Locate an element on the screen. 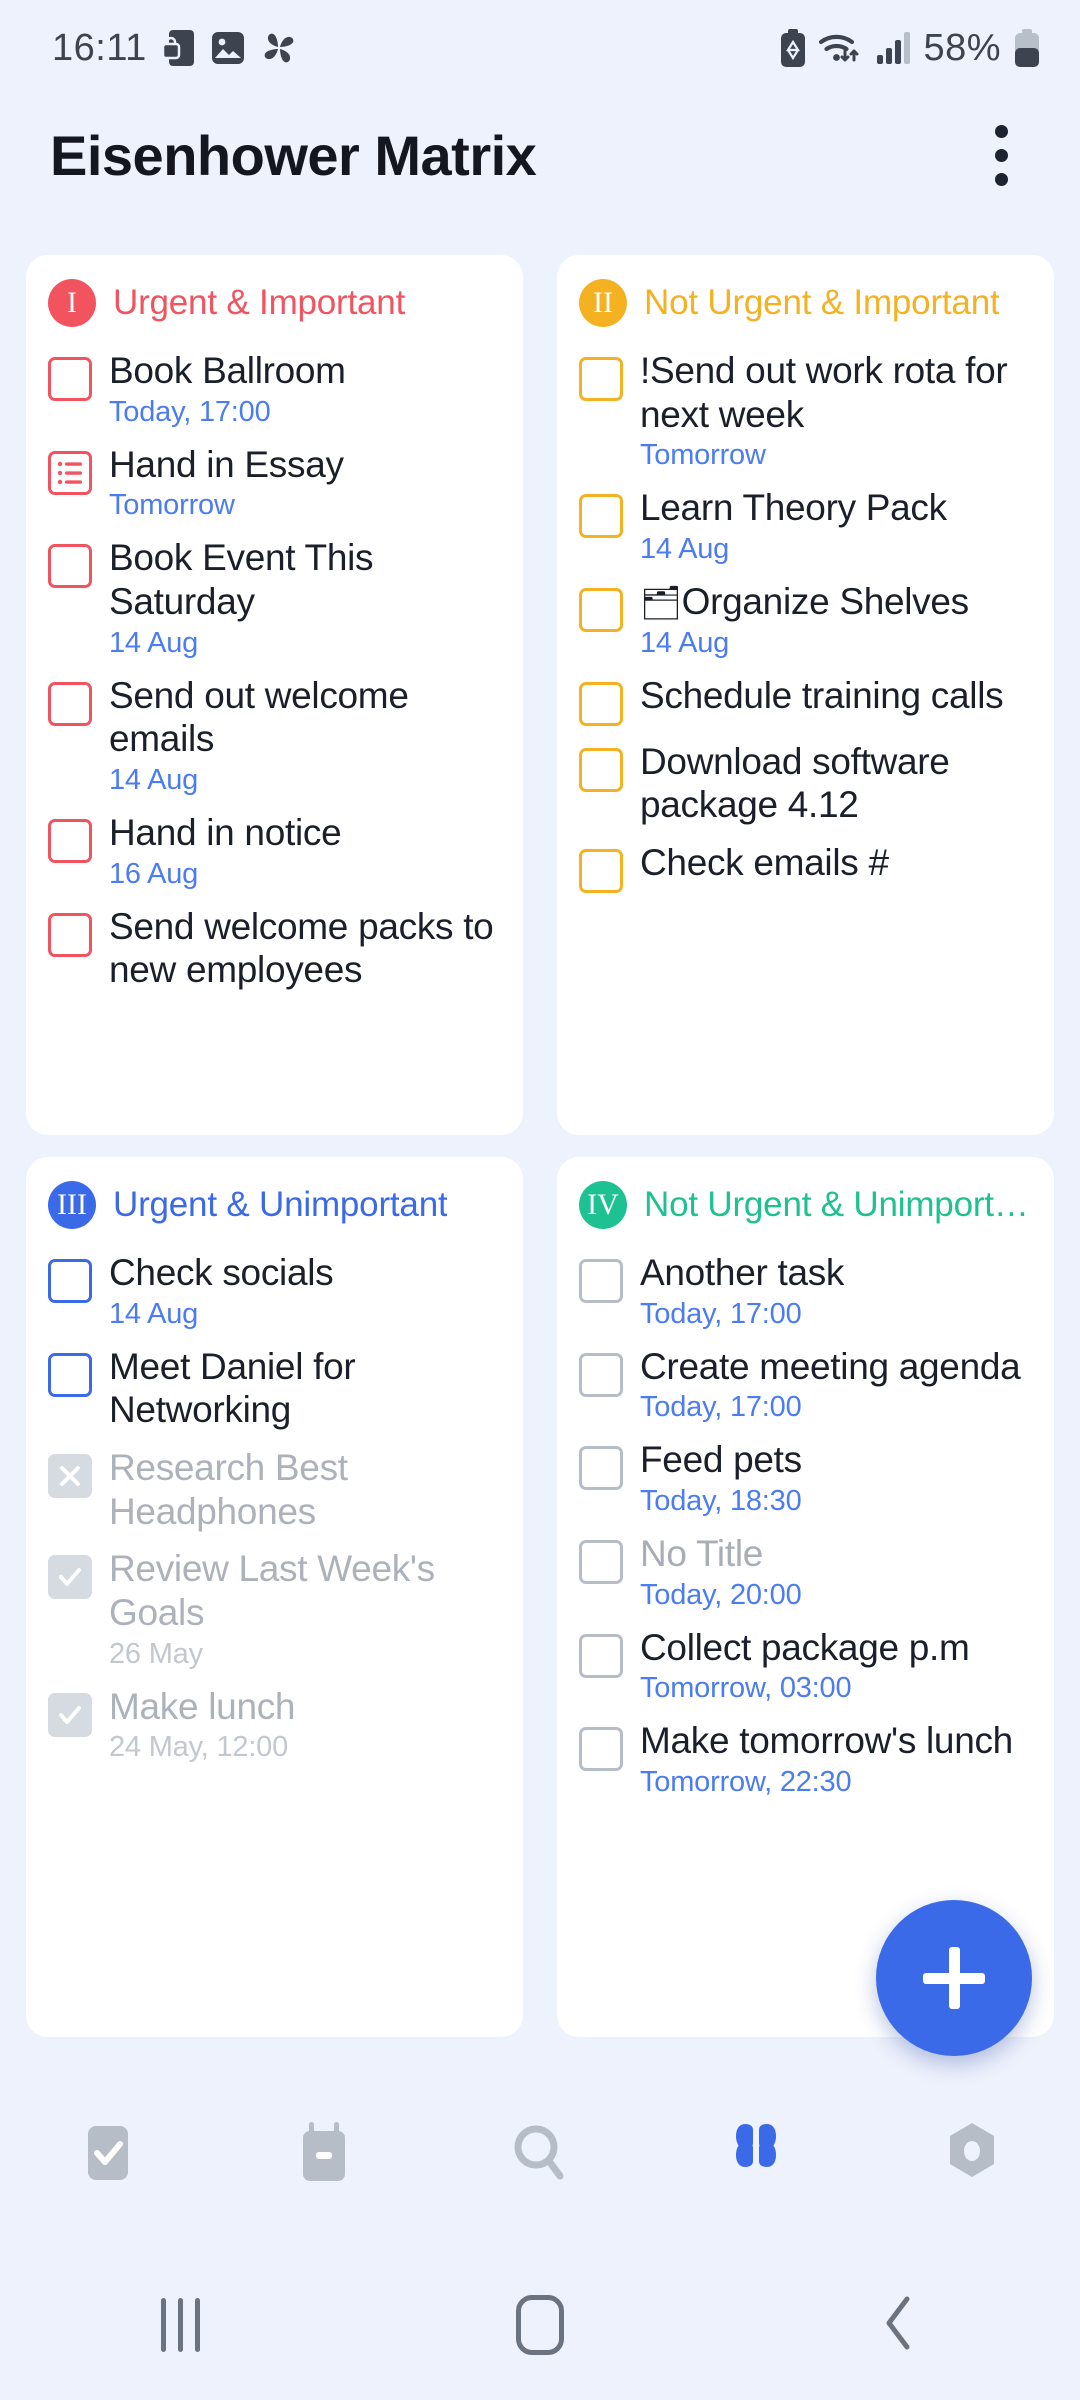 The height and width of the screenshot is (2400, 1080). task-title-text: Organize Shelves is located at coordinates (825, 601).